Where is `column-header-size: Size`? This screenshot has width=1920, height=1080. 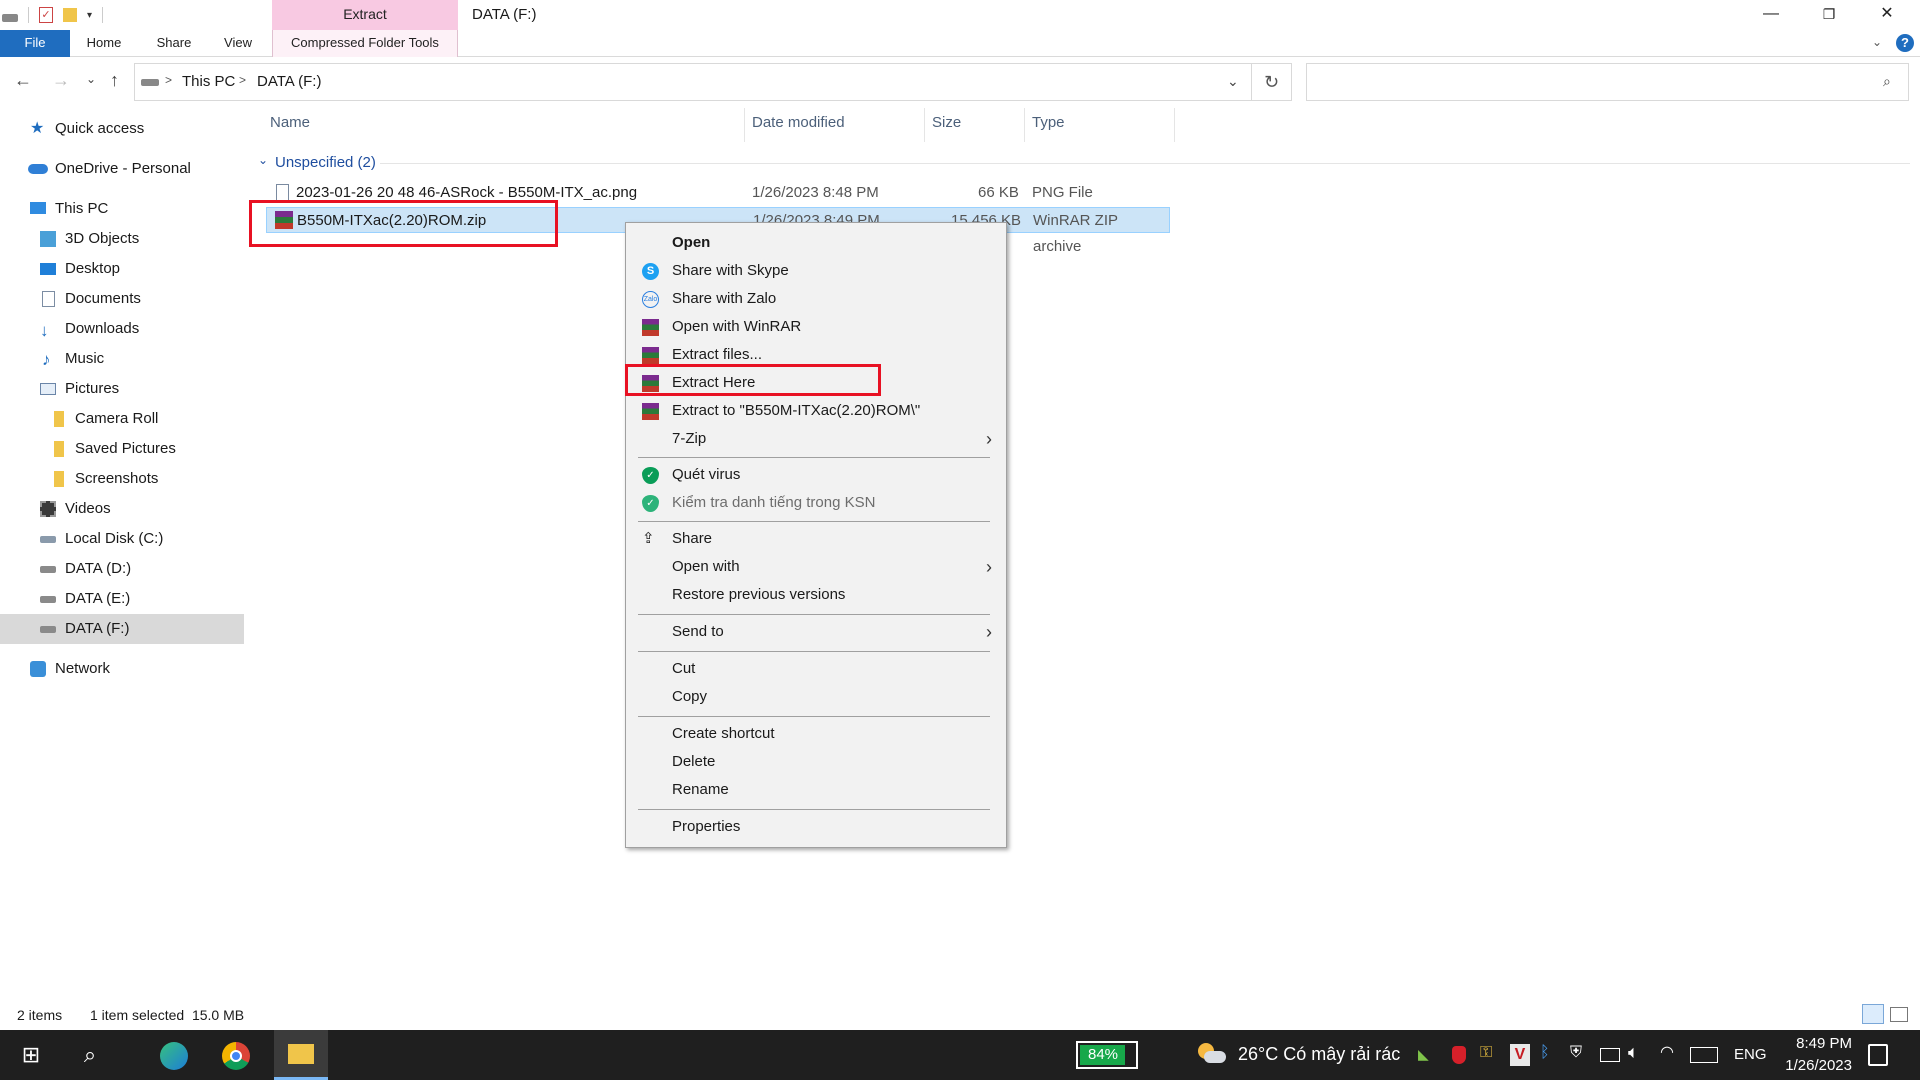 column-header-size: Size is located at coordinates (946, 125).